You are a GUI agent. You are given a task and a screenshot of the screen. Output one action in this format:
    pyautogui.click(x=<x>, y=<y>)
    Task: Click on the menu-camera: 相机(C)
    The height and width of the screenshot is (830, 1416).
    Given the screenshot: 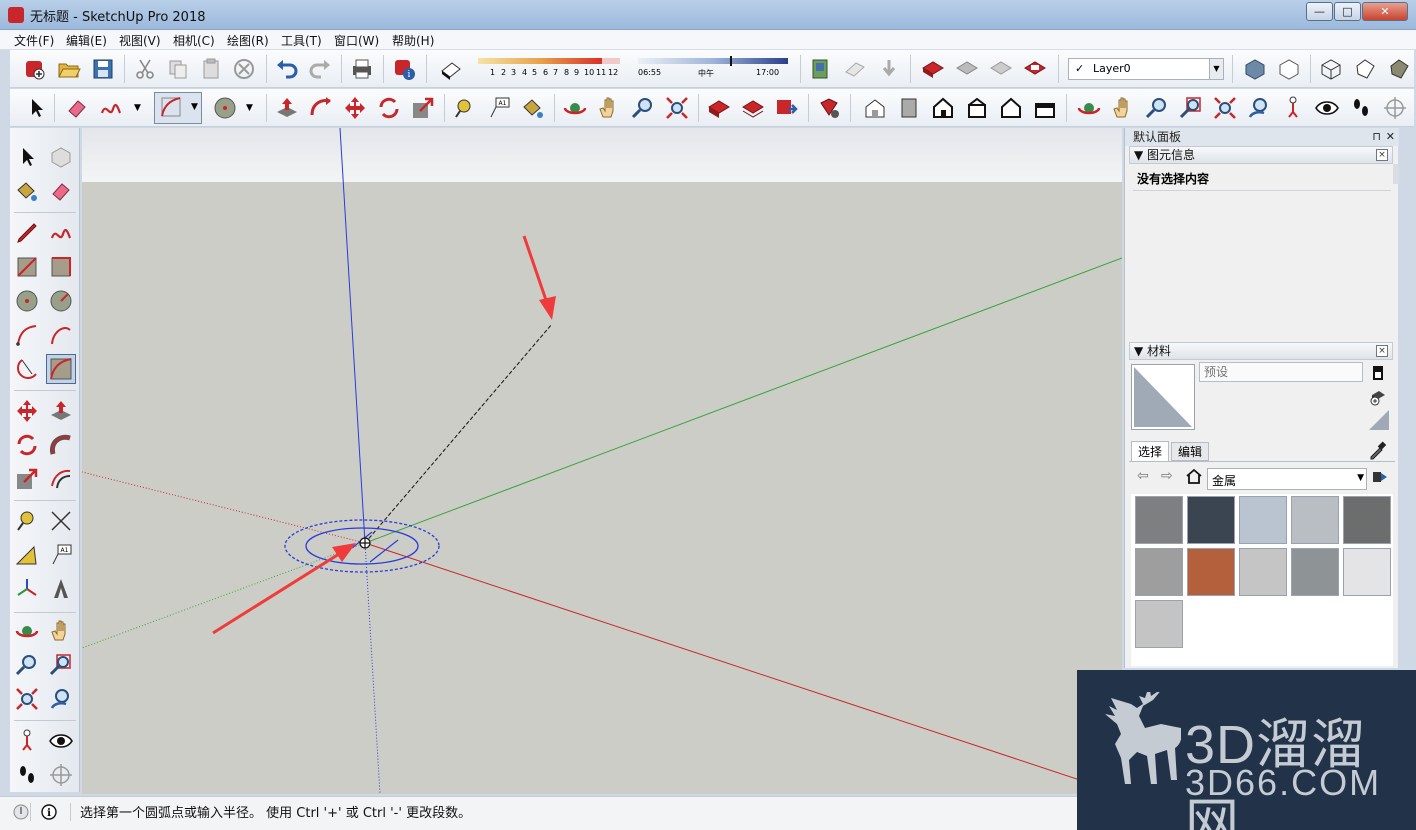 What is the action you would take?
    pyautogui.click(x=194, y=40)
    